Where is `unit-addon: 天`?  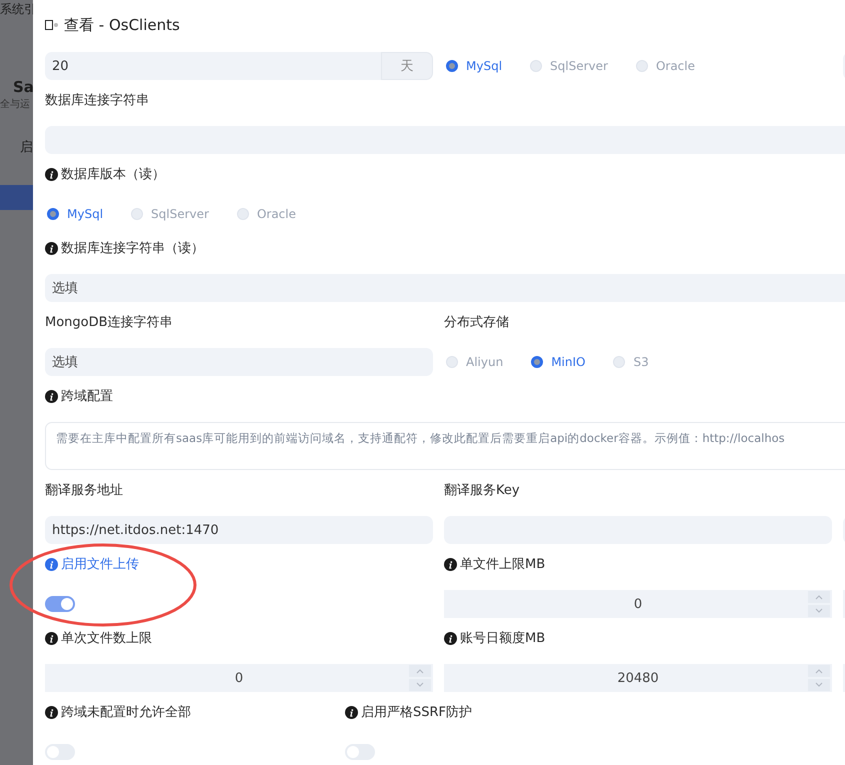
unit-addon: 天 is located at coordinates (407, 66).